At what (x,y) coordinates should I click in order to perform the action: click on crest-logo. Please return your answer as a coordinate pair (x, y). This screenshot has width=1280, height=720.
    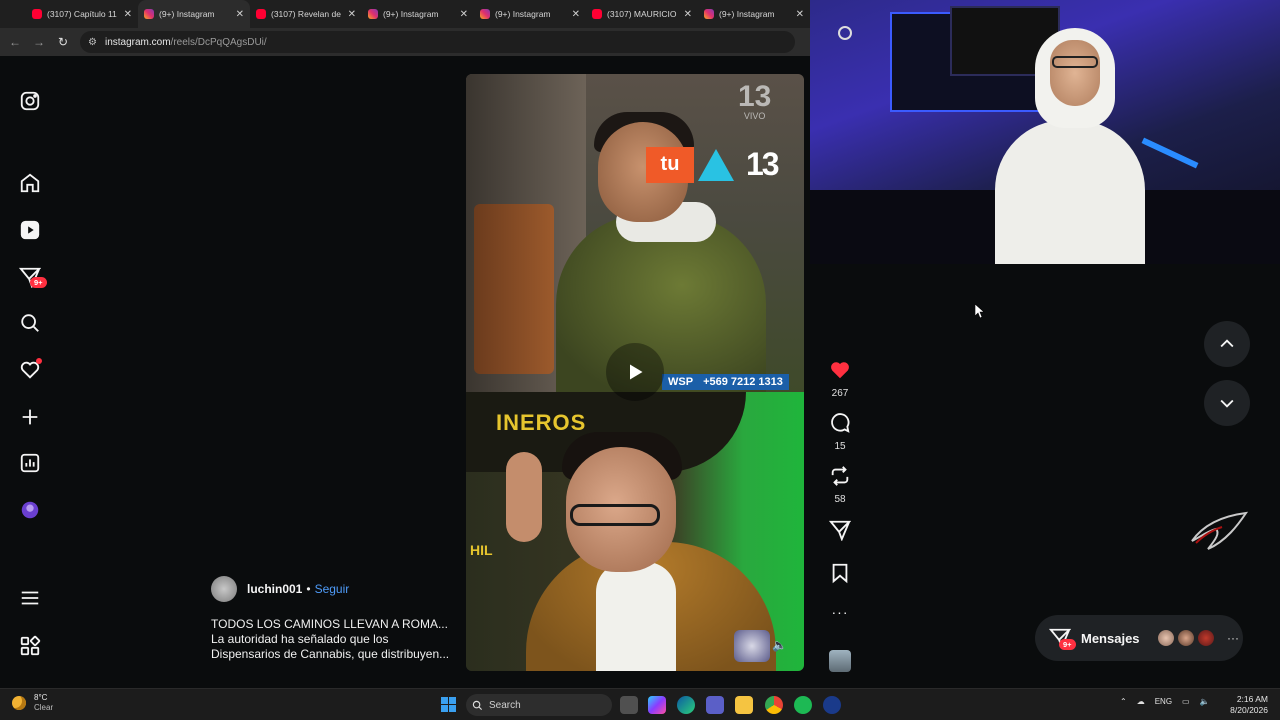
    Looking at the image, I should click on (752, 646).